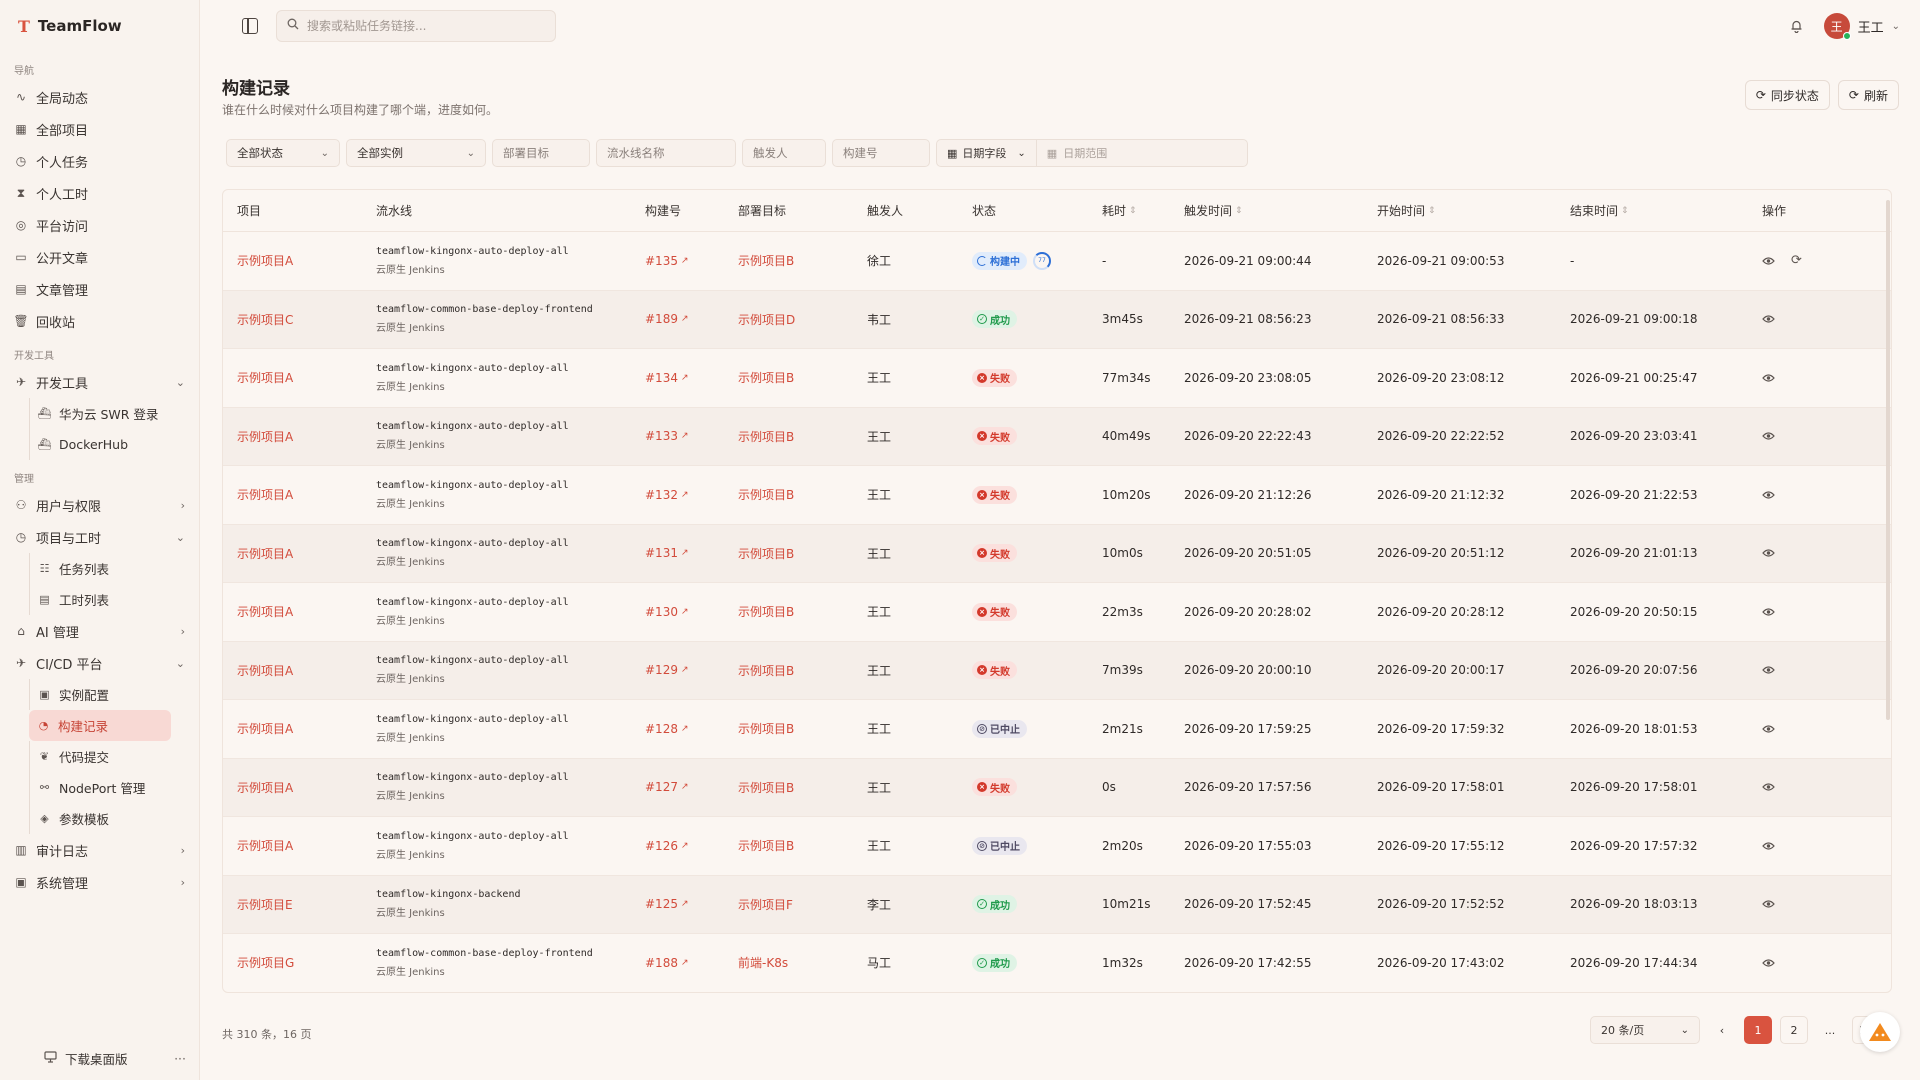 The height and width of the screenshot is (1080, 1920). Describe the element at coordinates (1652, 210) in the screenshot. I see `col-header-ended: 结束时间 ⇕` at that location.